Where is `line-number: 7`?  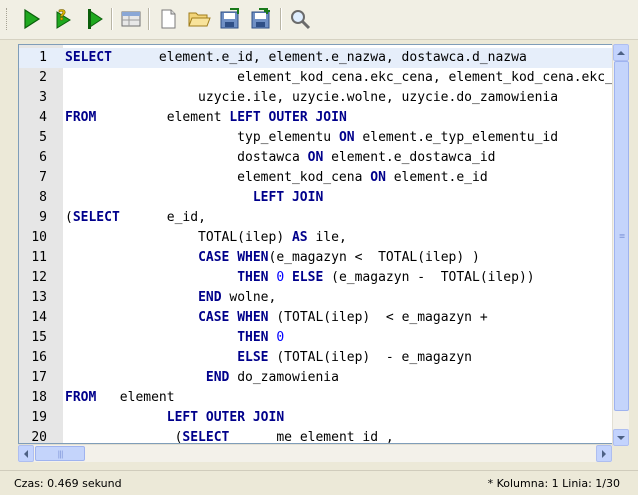
line-number: 7 is located at coordinates (43, 177).